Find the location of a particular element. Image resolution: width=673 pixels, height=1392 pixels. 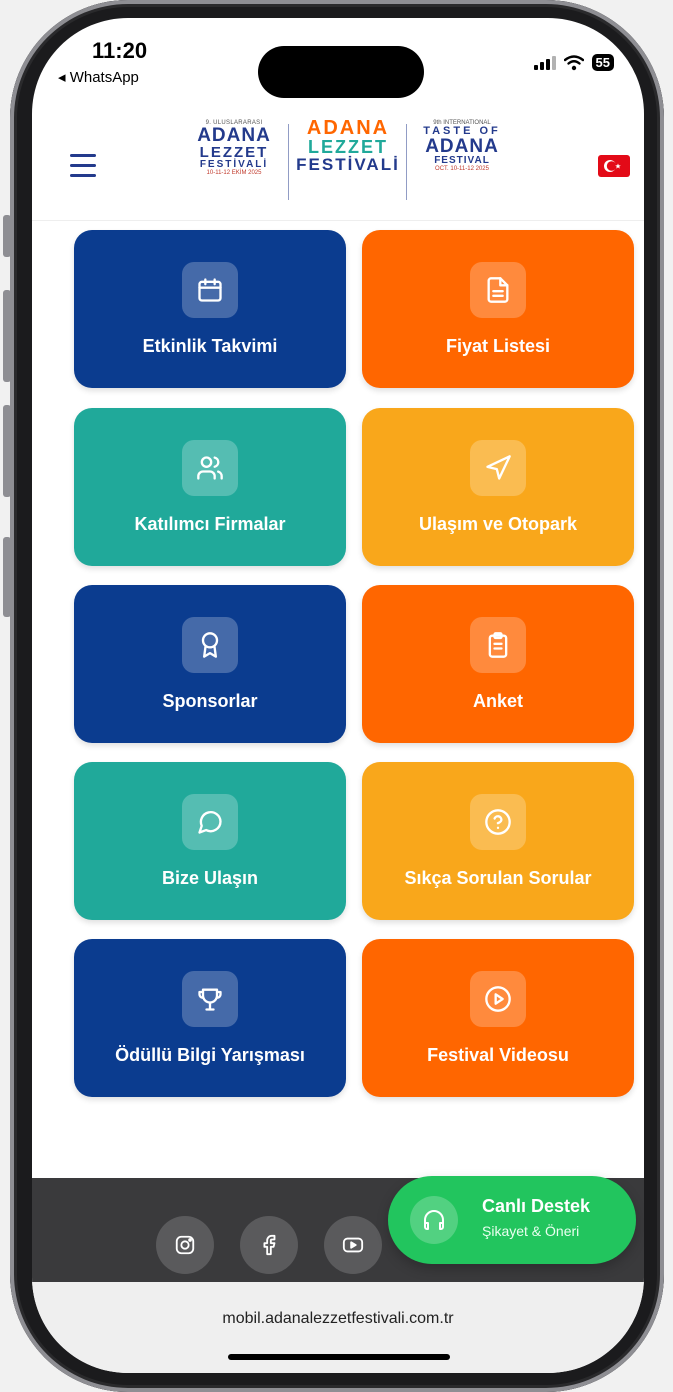

side-button is located at coordinates (7, 577).